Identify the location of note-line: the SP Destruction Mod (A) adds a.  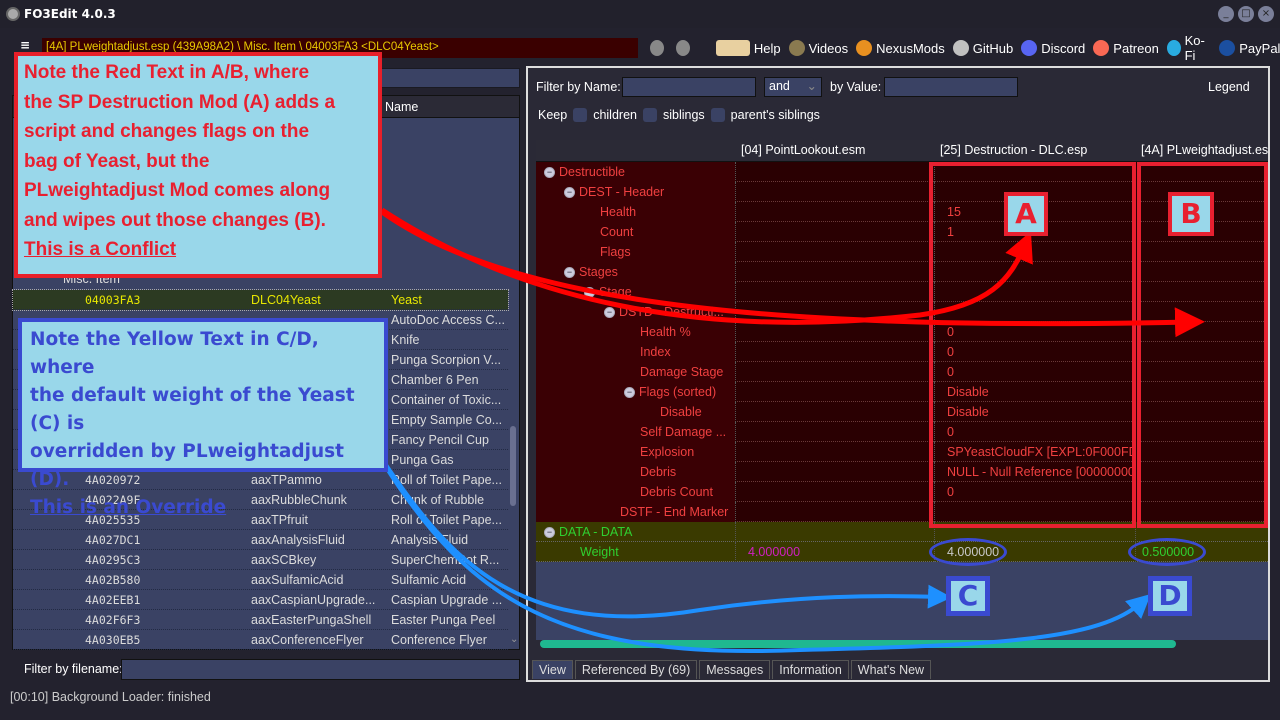
(180, 102).